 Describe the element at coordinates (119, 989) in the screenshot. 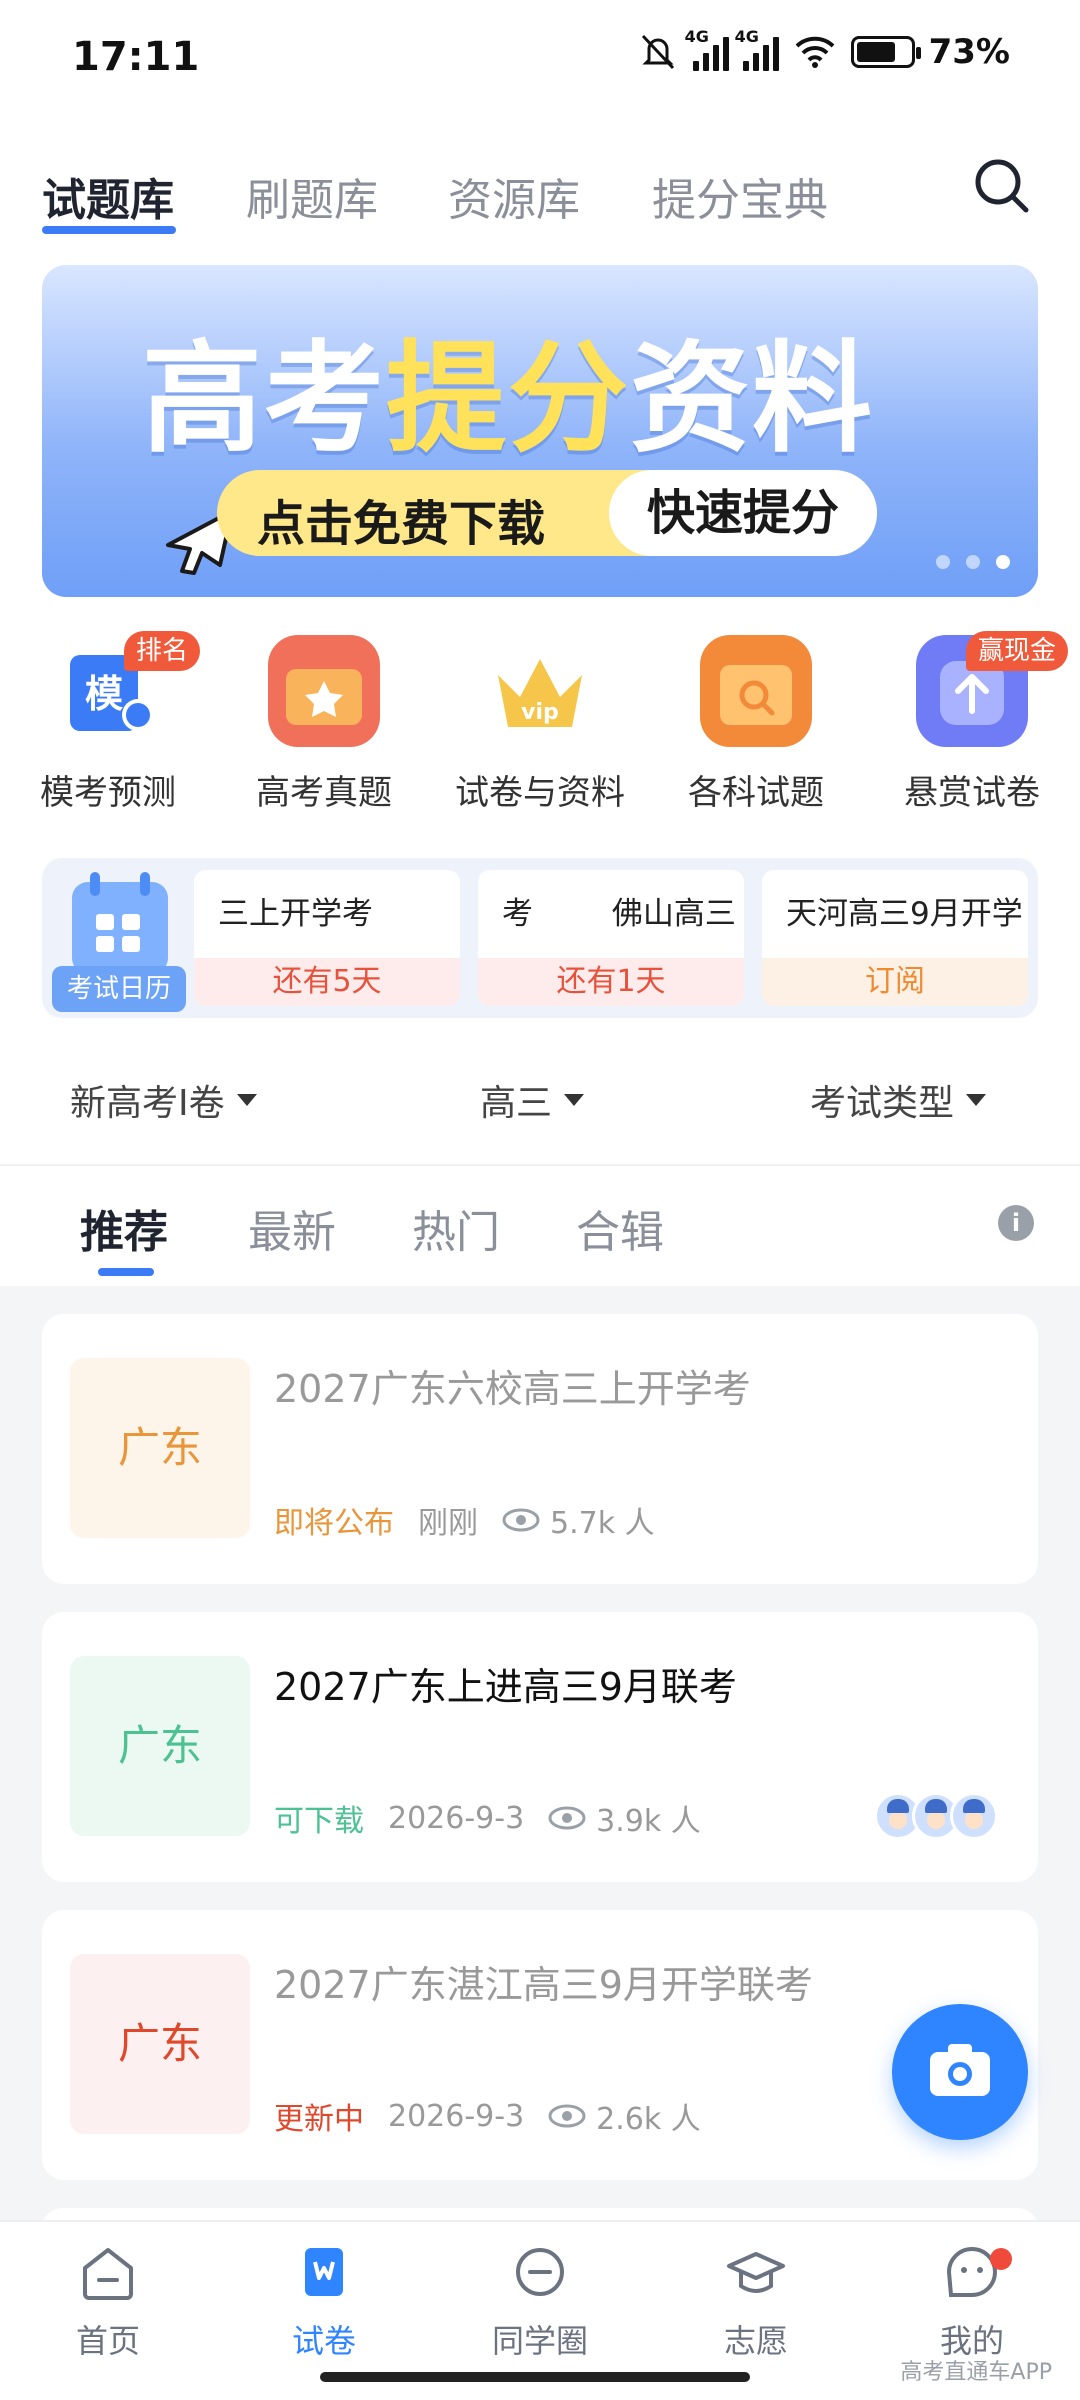

I see `calendar-label: 考试日历` at that location.